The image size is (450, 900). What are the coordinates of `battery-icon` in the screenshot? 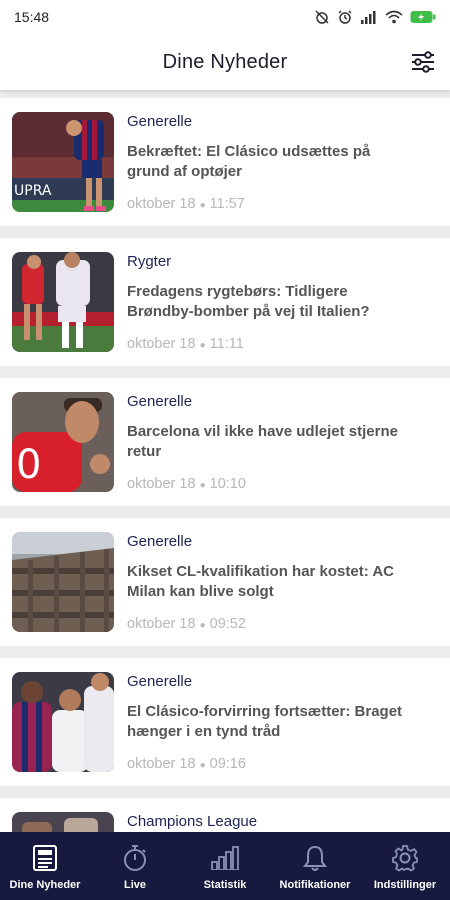 It's located at (423, 17).